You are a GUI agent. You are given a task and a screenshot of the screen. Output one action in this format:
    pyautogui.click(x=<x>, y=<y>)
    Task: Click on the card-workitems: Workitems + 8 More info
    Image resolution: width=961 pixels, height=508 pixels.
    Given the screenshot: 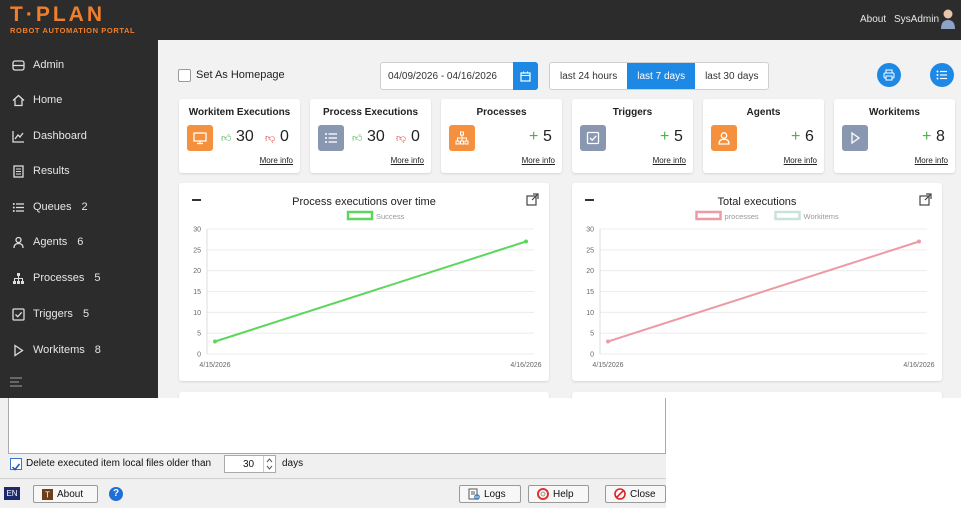 What is the action you would take?
    pyautogui.click(x=894, y=136)
    